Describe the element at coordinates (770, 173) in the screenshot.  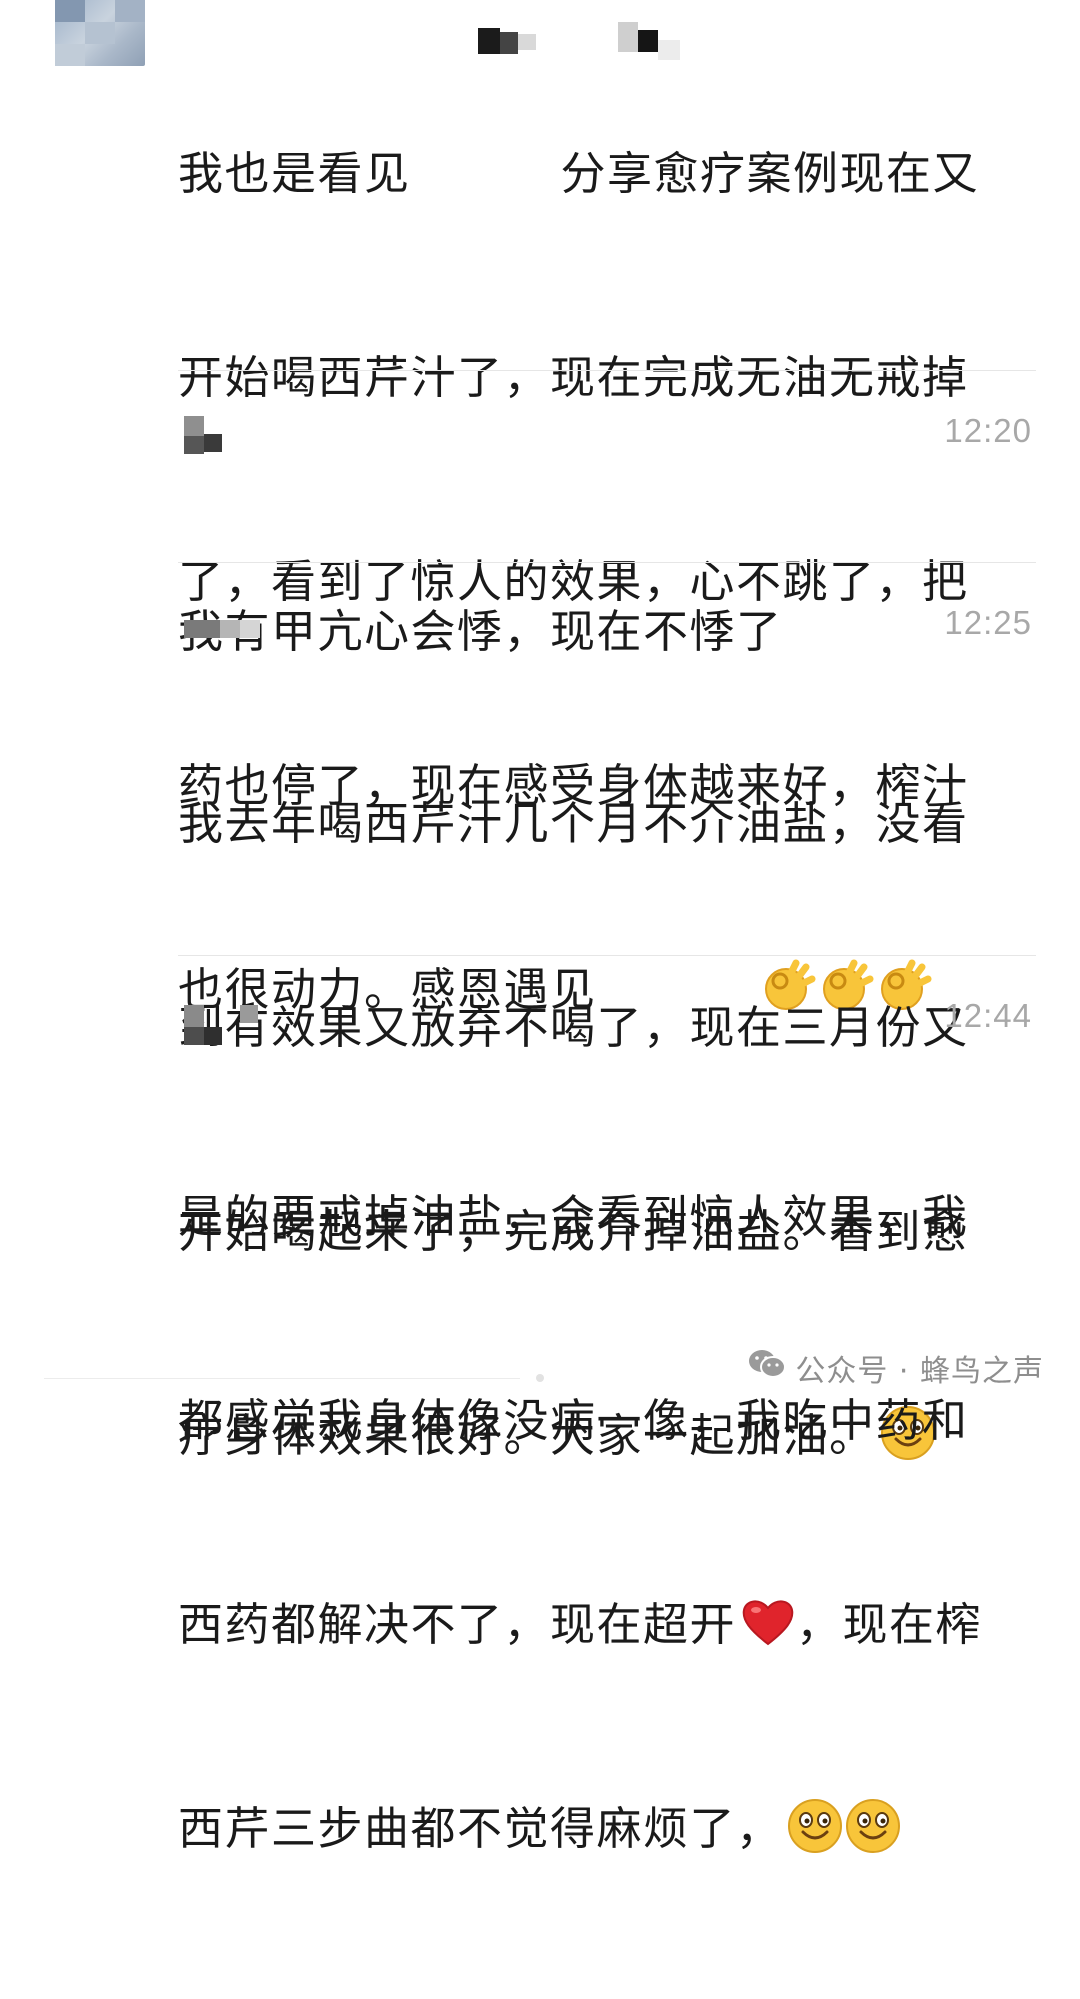
I see `comment-text: 分享愈疗案例现在又` at that location.